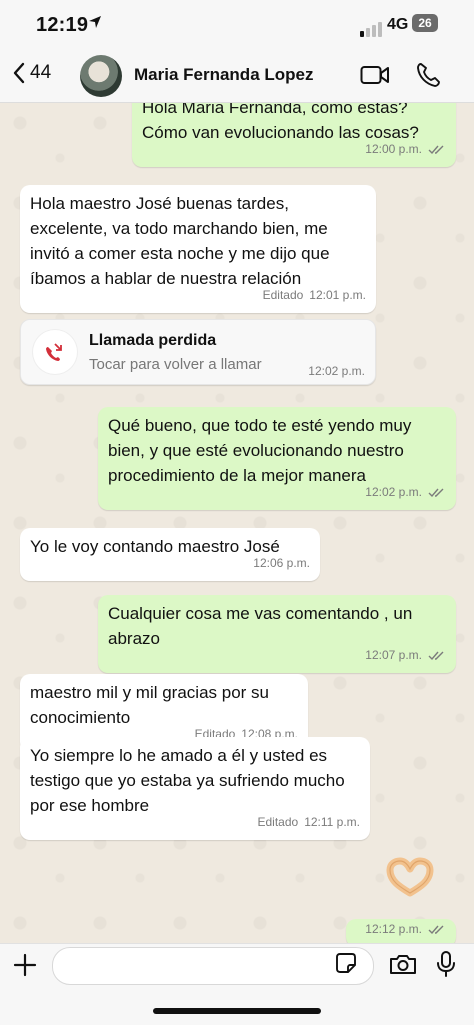 This screenshot has width=474, height=1025. I want to click on home-indicator, so click(237, 1011).